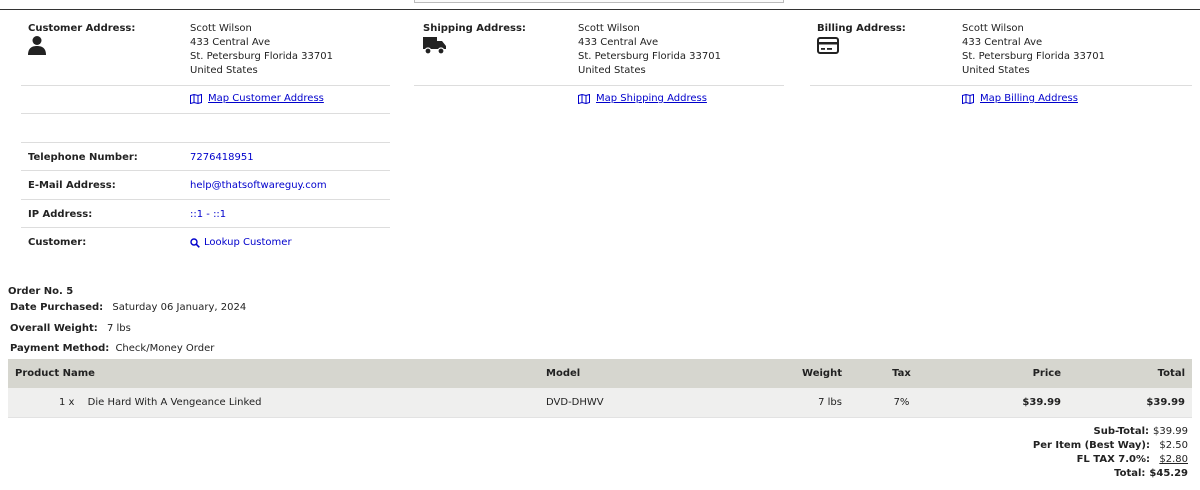 The height and width of the screenshot is (490, 1200). What do you see at coordinates (1130, 373) in the screenshot?
I see `header-total: Total` at bounding box center [1130, 373].